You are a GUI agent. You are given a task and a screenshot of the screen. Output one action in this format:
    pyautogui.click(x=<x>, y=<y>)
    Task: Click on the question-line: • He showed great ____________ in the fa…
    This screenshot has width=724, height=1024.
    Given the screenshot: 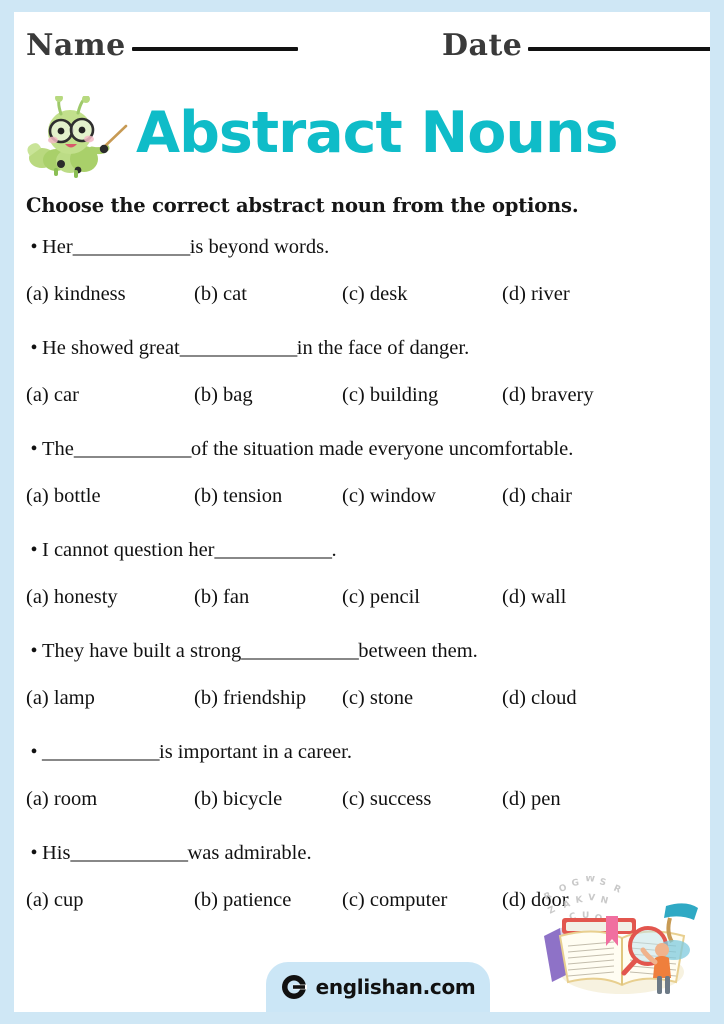 What is the action you would take?
    pyautogui.click(x=247, y=348)
    